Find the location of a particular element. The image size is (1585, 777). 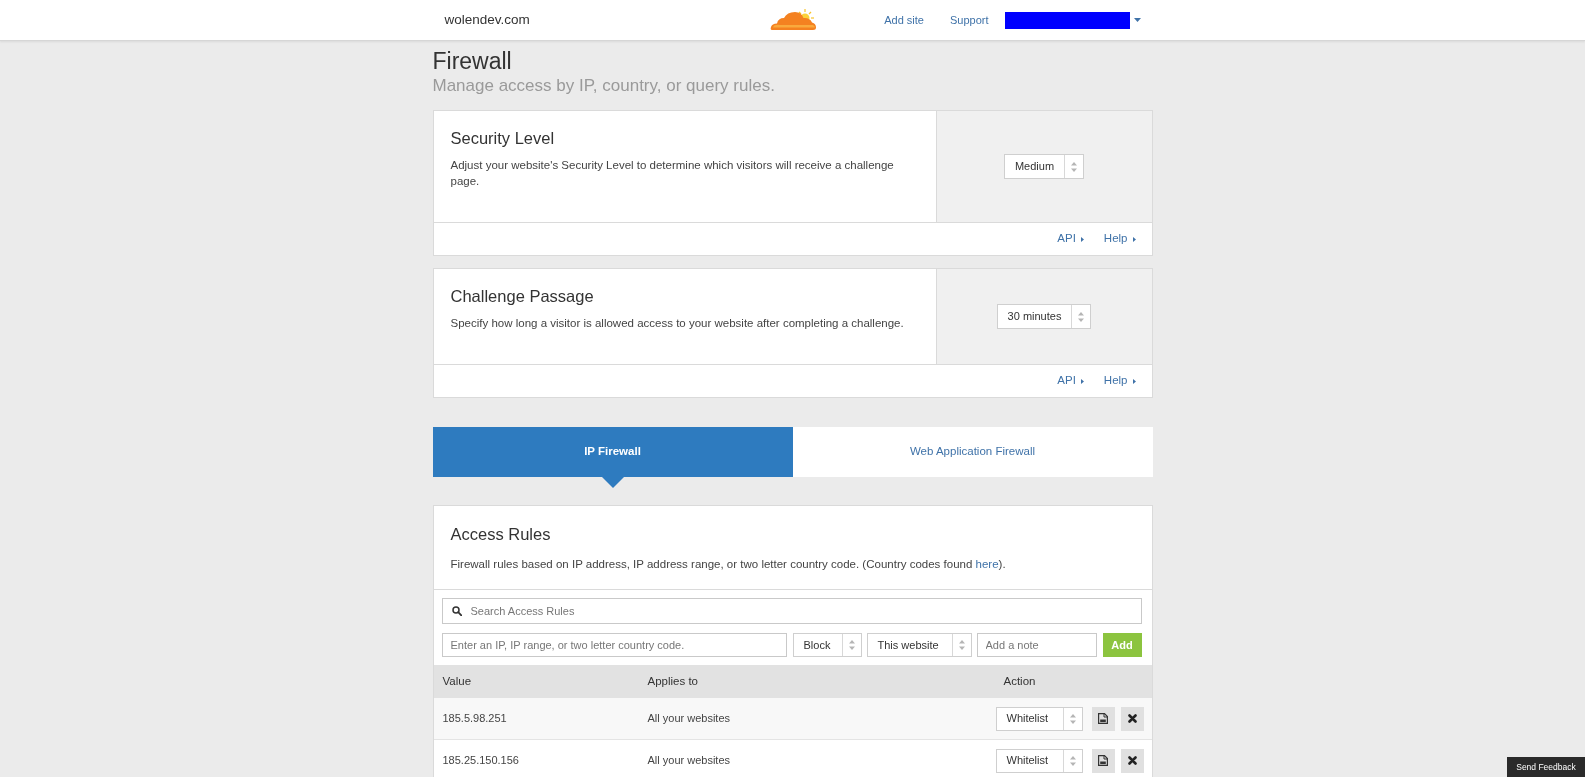

table-cell-text: 185.5.98.251 is located at coordinates (475, 719).